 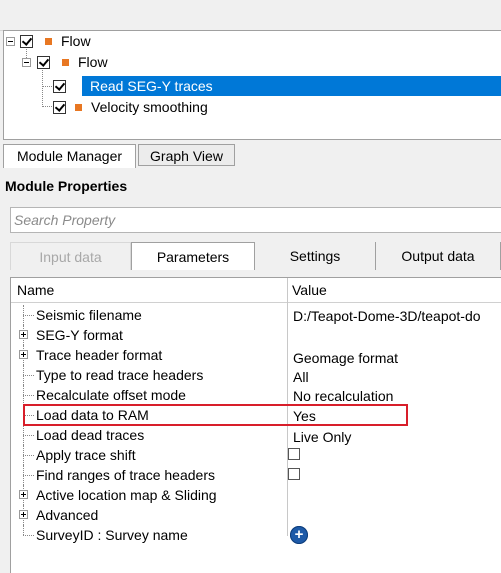 What do you see at coordinates (256, 495) in the screenshot?
I see `property-row-active-location-map: Active location map & Sliding` at bounding box center [256, 495].